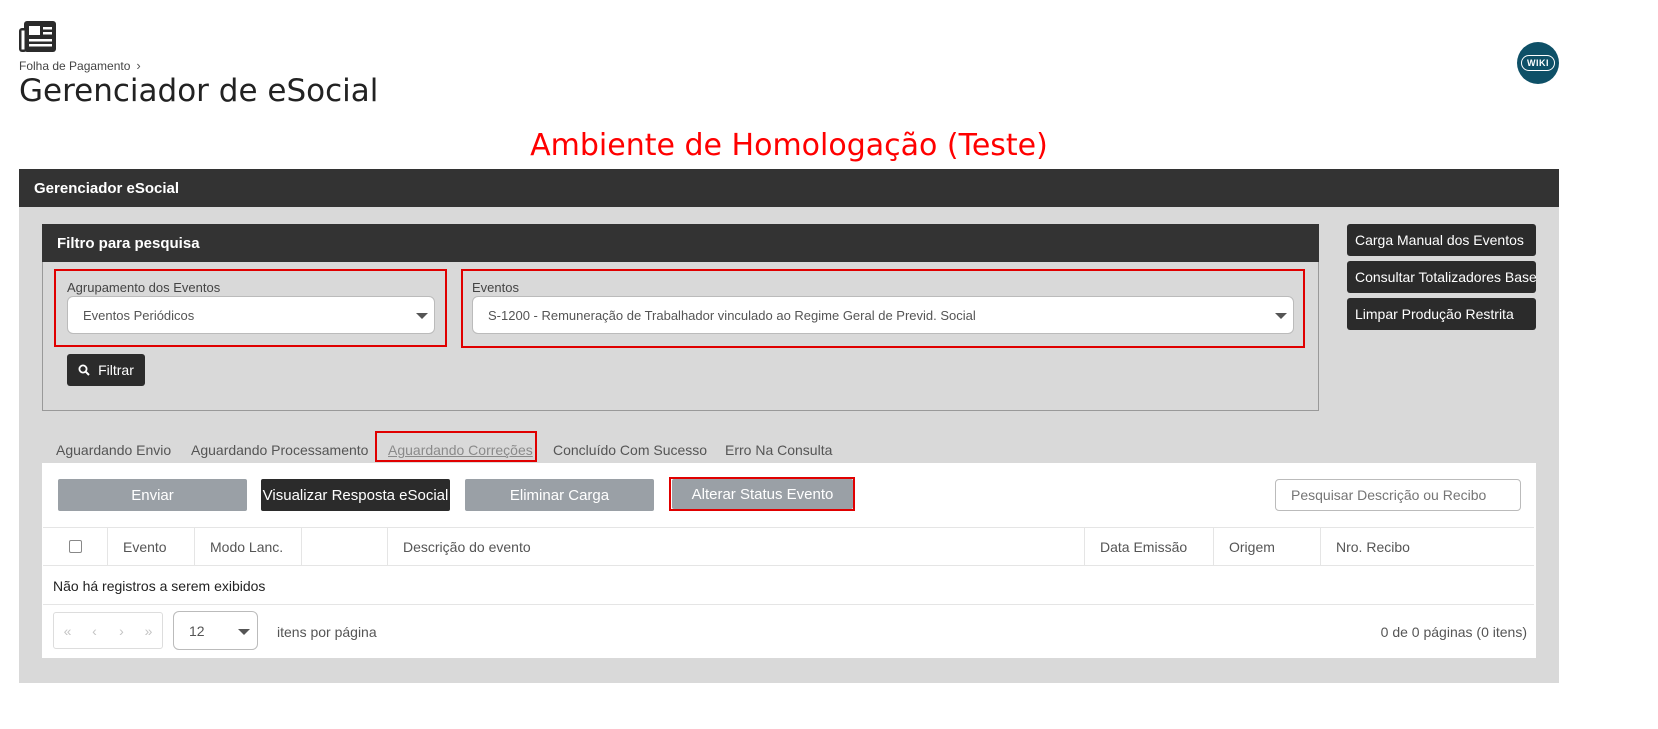 The height and width of the screenshot is (729, 1658). I want to click on breadcrumb-item-folha: Folha de Pagamento, so click(74, 66).